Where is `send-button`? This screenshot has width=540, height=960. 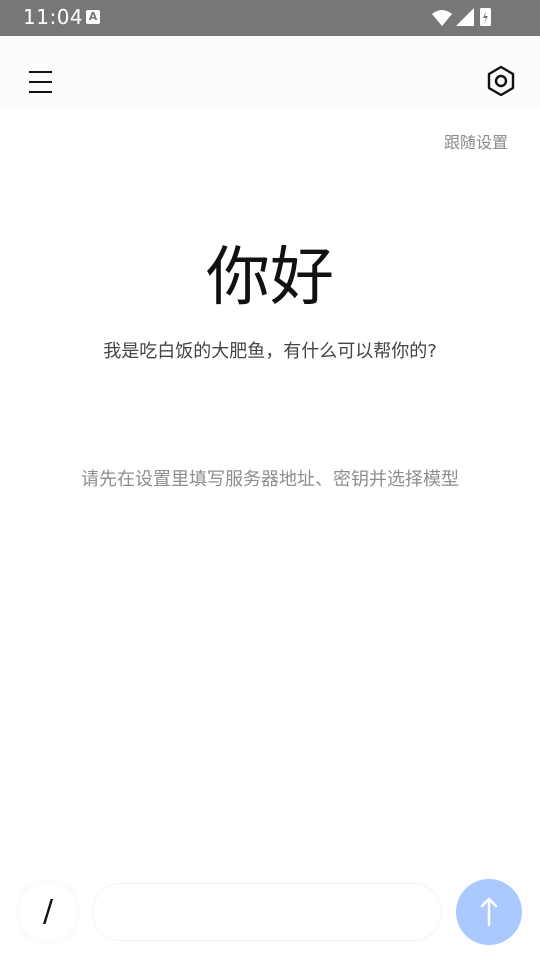
send-button is located at coordinates (489, 912).